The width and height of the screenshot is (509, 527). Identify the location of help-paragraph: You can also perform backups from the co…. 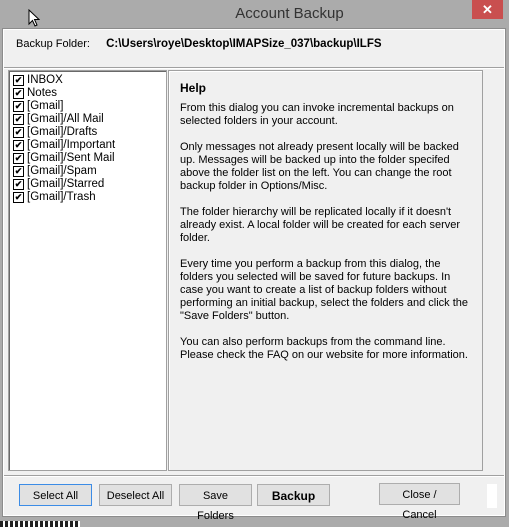
(324, 348).